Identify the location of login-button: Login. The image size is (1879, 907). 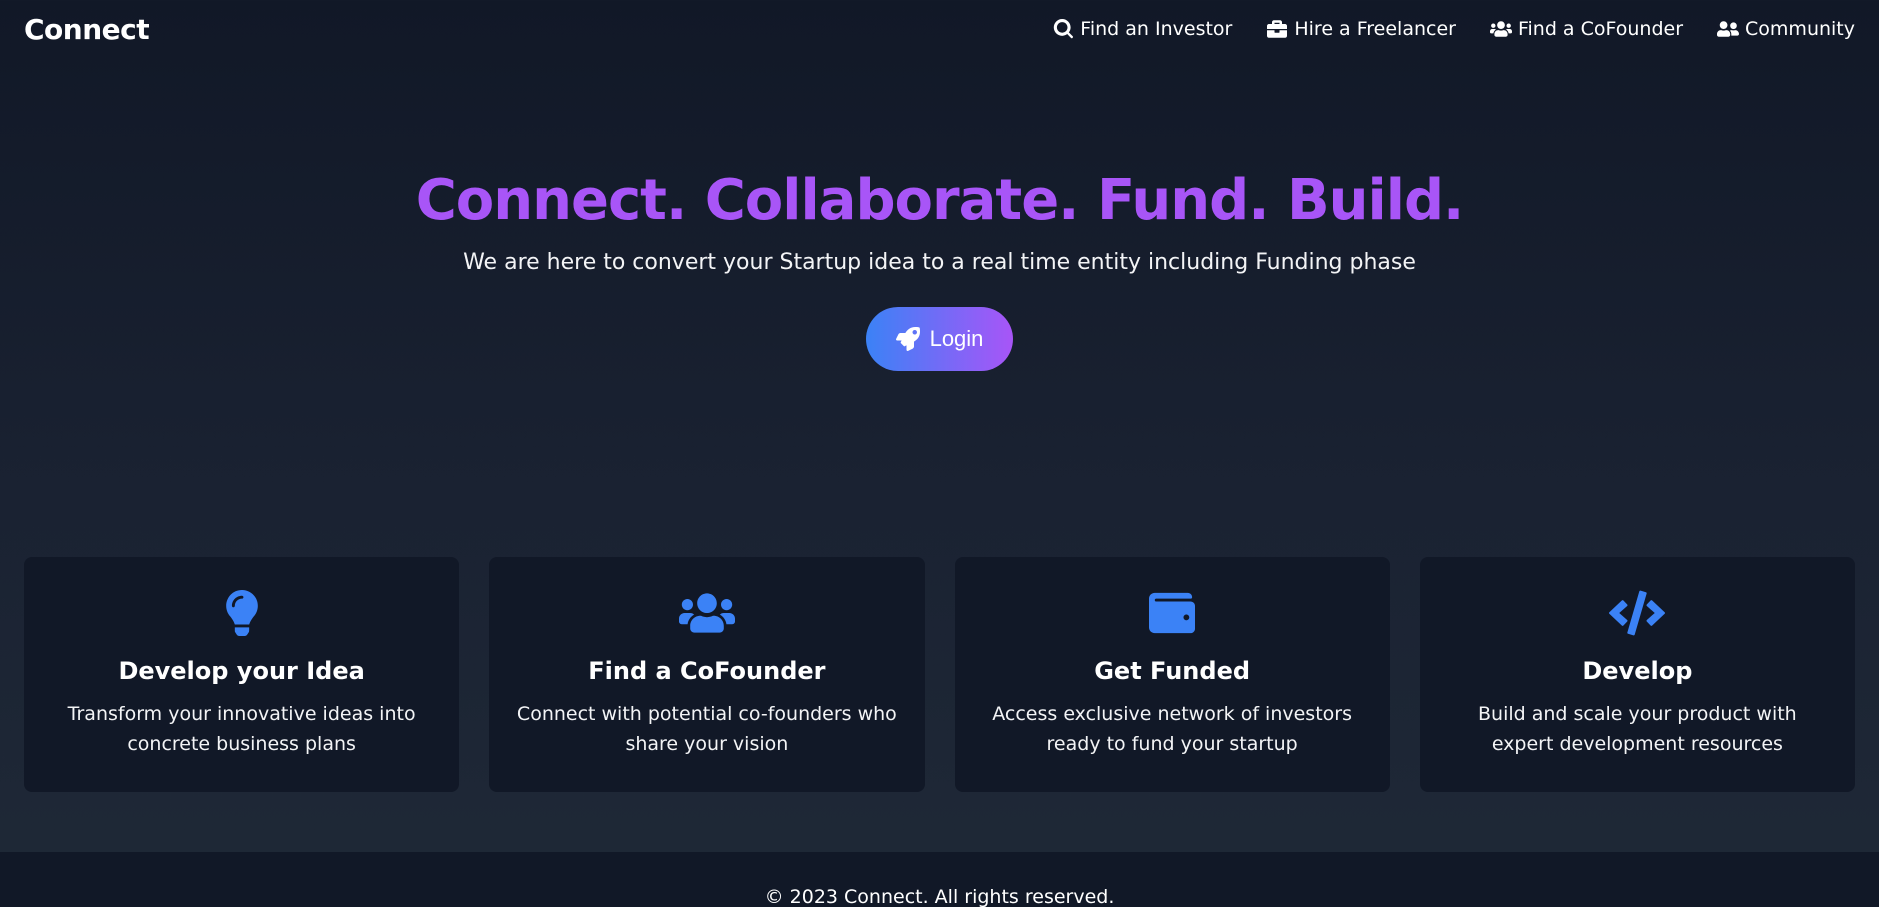
(939, 338).